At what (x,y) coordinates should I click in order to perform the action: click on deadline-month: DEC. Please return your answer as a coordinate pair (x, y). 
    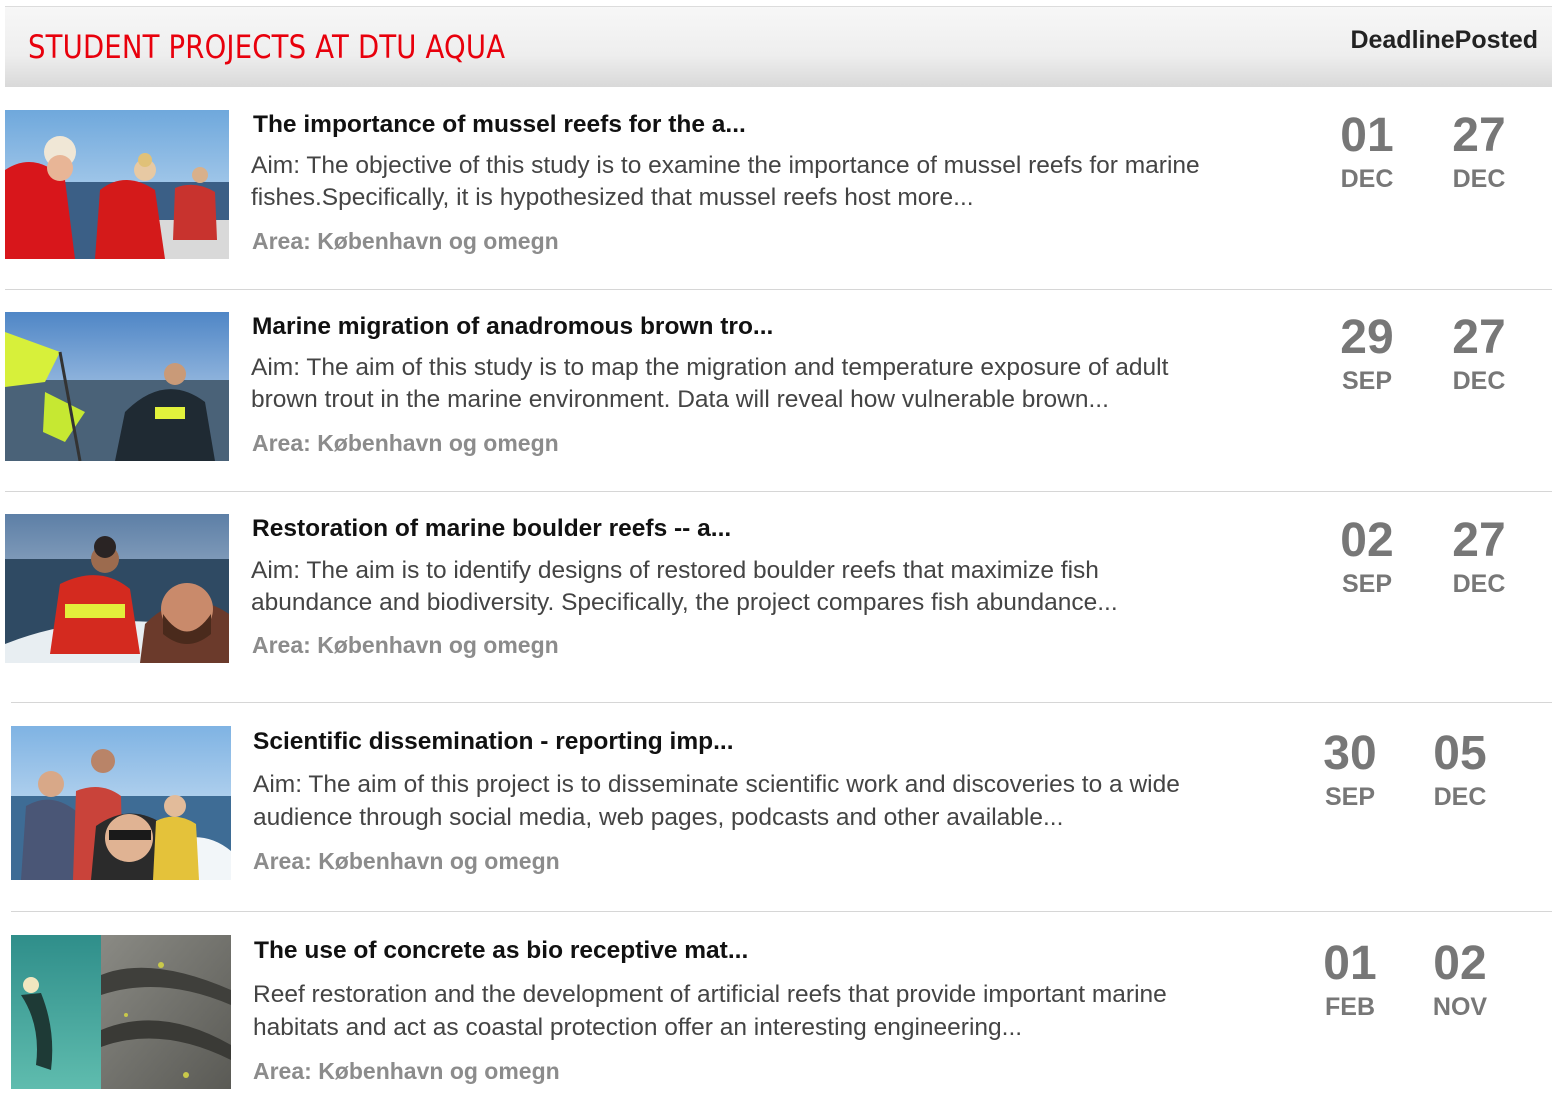
    Looking at the image, I should click on (1367, 179).